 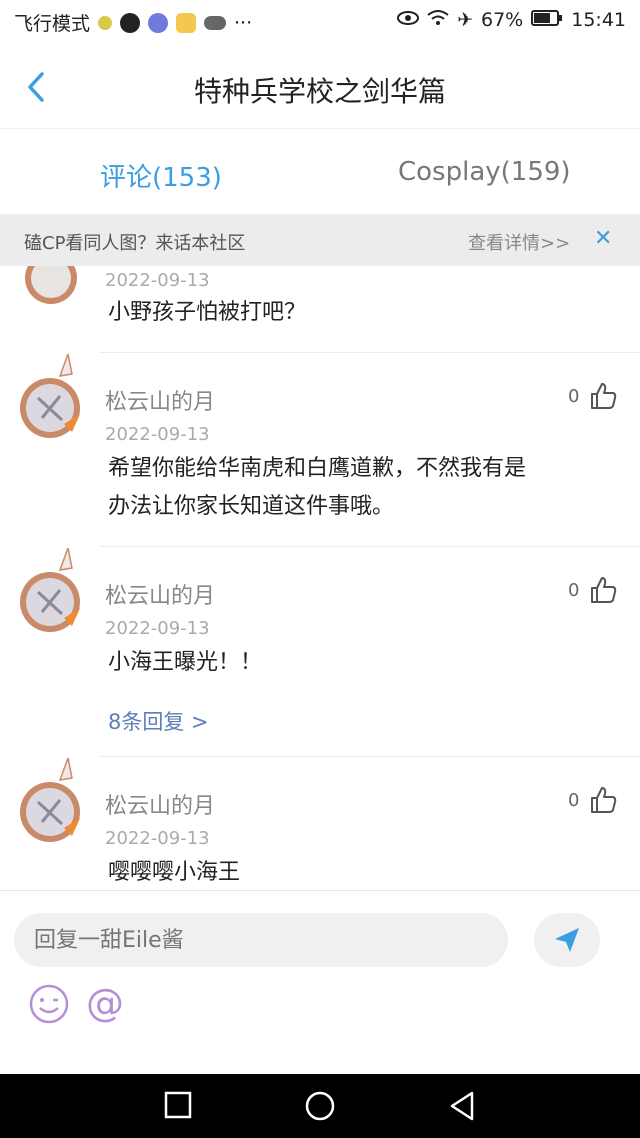 What do you see at coordinates (465, 20) in the screenshot?
I see `airplane-icon: ✈` at bounding box center [465, 20].